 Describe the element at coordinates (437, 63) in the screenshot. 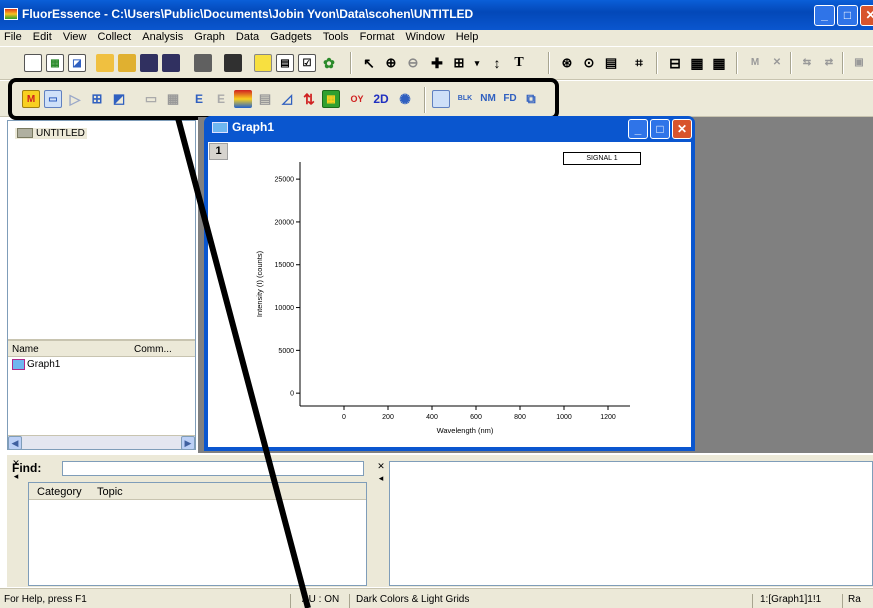

I see `data-reader-icon: ✚` at that location.